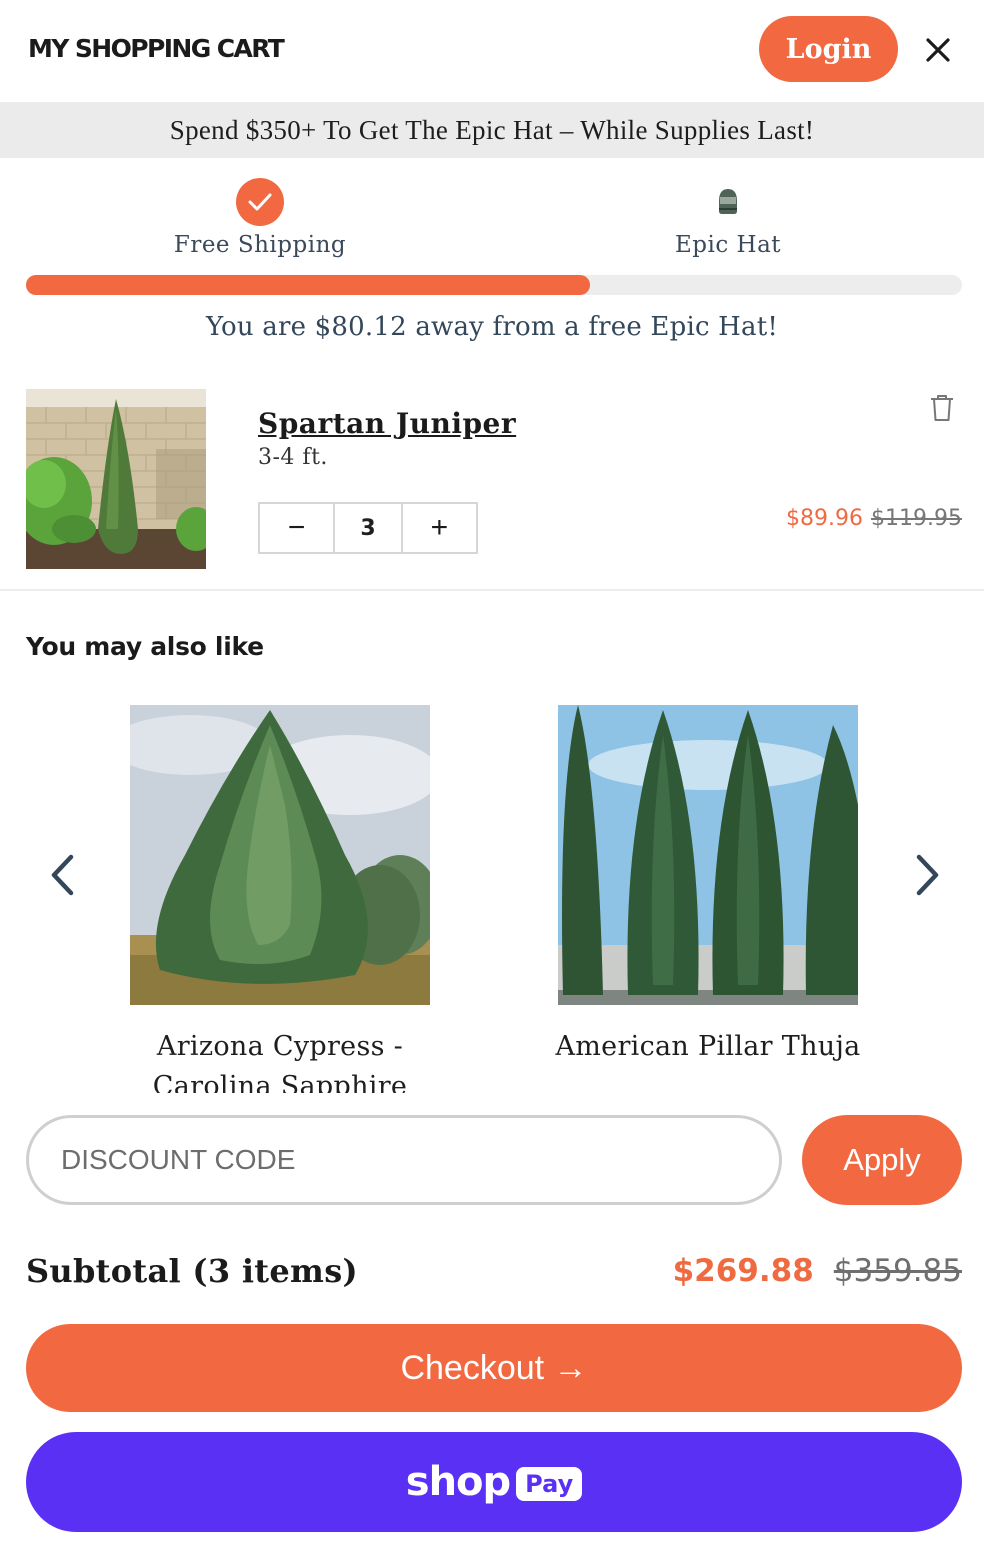 This screenshot has height=1556, width=984. Describe the element at coordinates (492, 51) in the screenshot. I see `cart-header: MY SHOPPING CART Login` at that location.